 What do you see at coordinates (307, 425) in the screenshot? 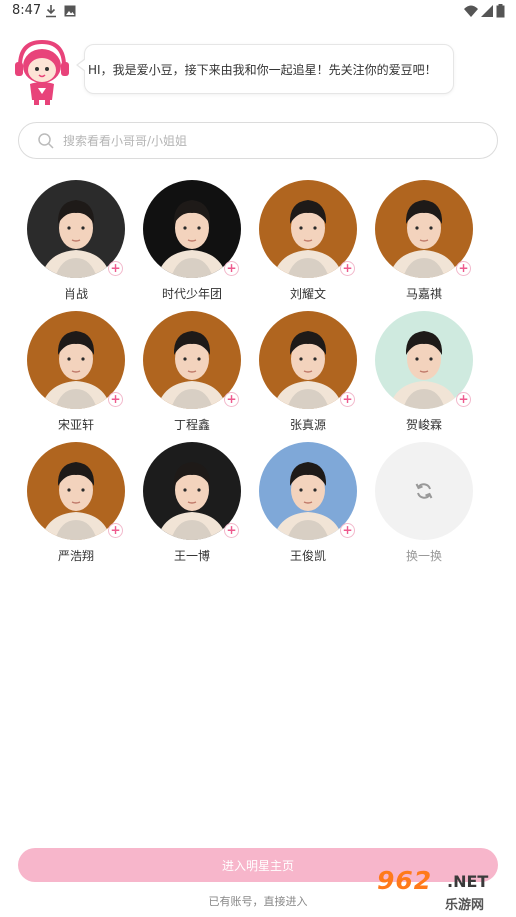
I see `idol-name: 张真源` at bounding box center [307, 425].